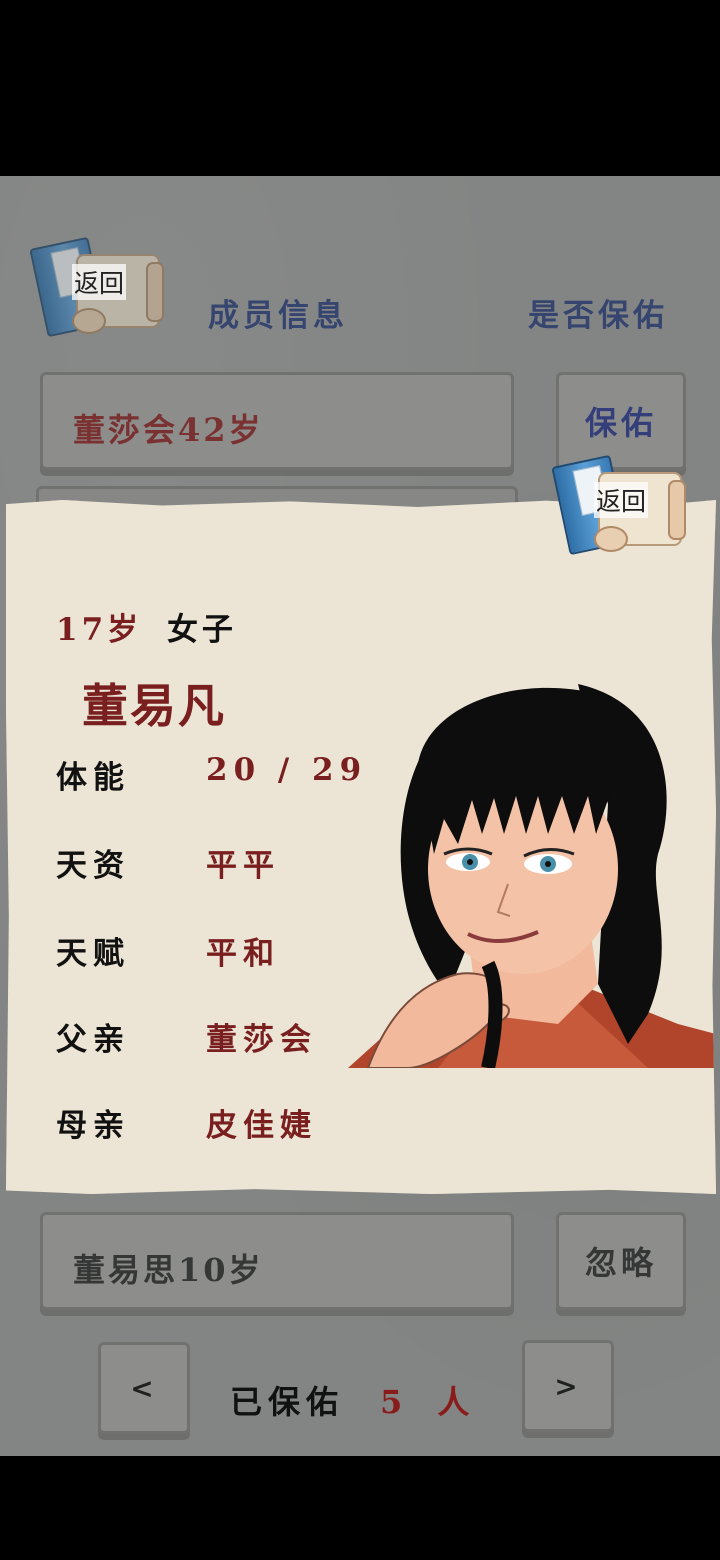 The width and height of the screenshot is (720, 1560). Describe the element at coordinates (456, 1402) in the screenshot. I see `protected-count-unit: 人` at that location.